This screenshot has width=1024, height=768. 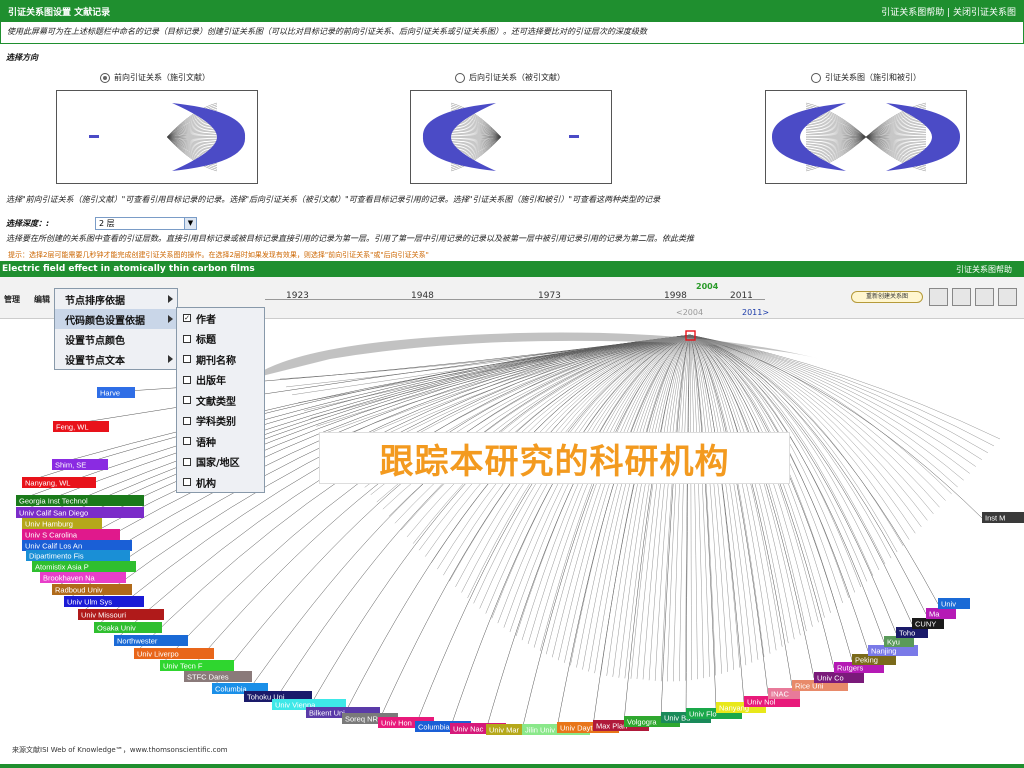 What do you see at coordinates (167, 137) in the screenshot?
I see `thumbnail-forward-image` at bounding box center [167, 137].